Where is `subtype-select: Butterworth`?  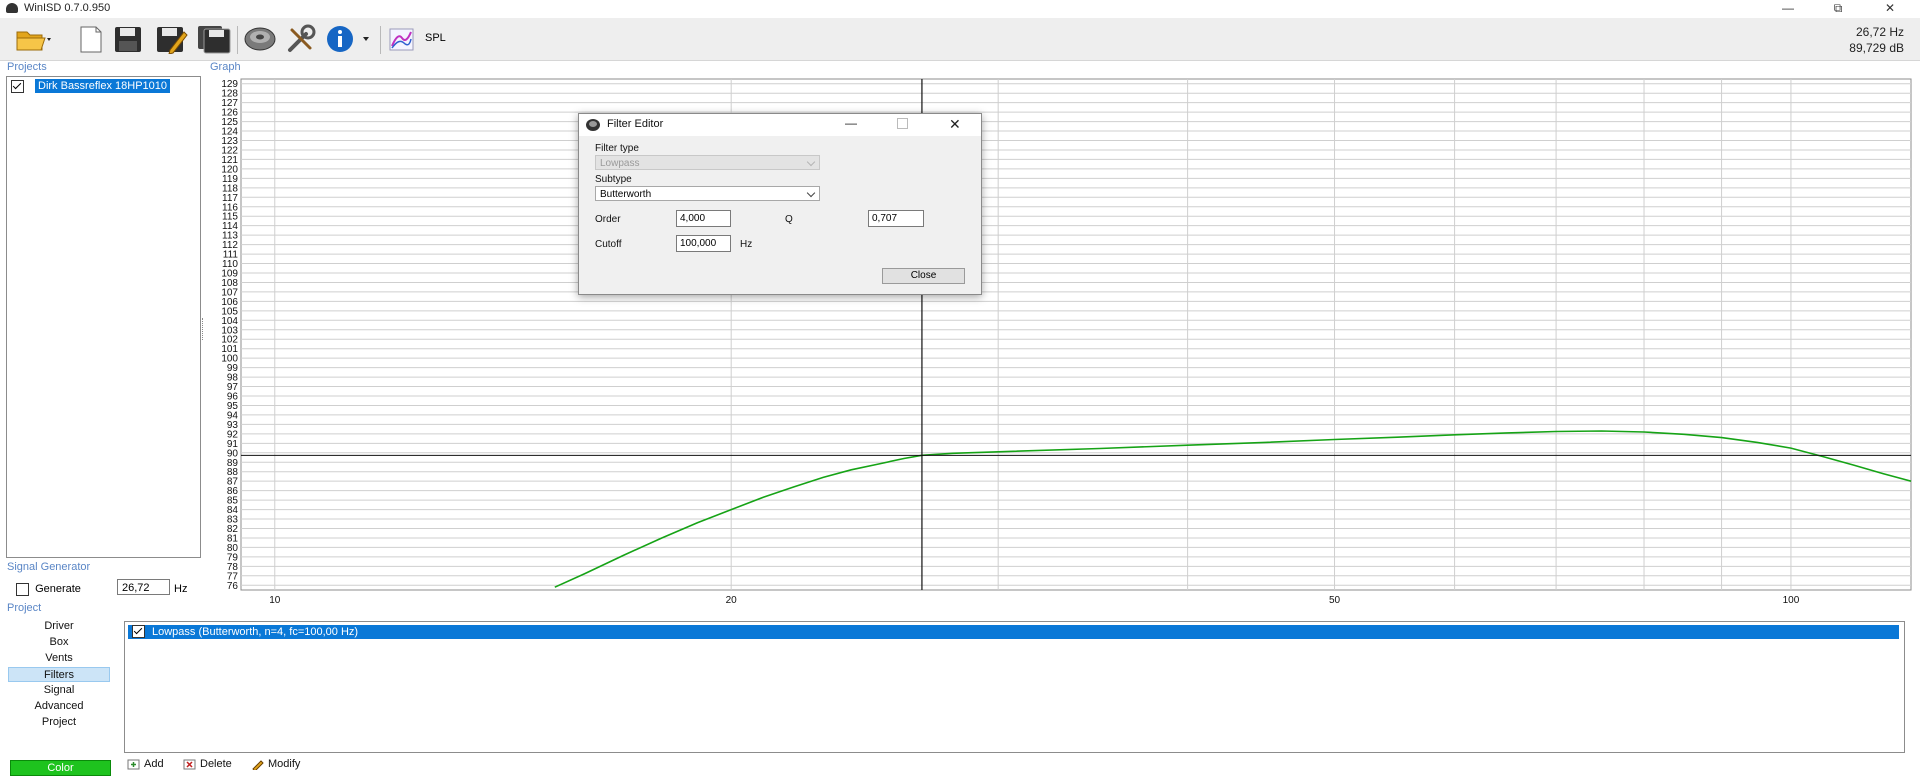
subtype-select: Butterworth is located at coordinates (707, 193).